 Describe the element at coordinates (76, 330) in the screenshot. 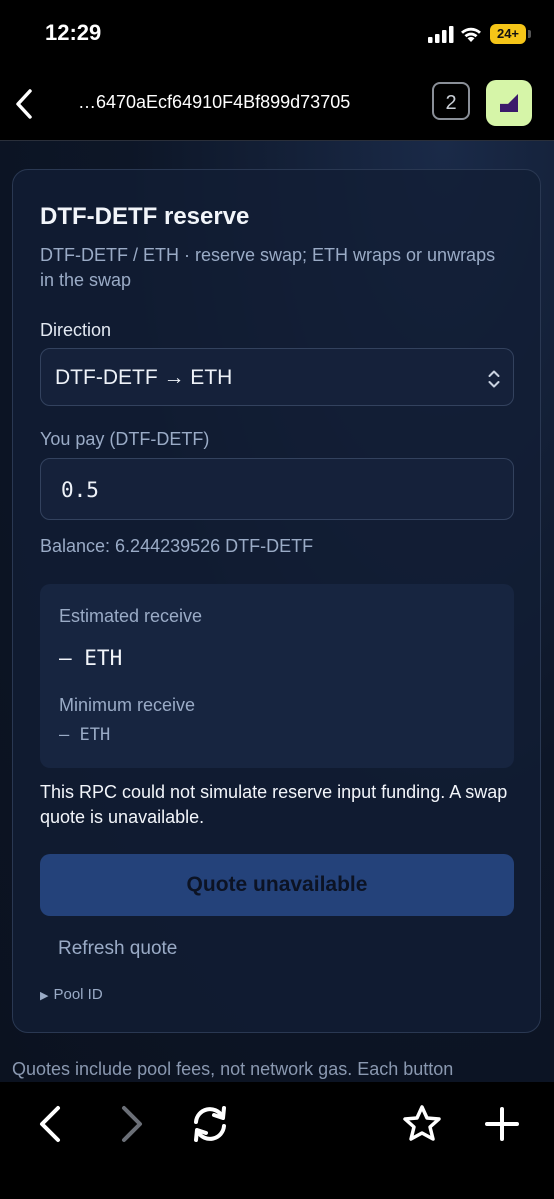

I see `direction-label: Direction` at that location.